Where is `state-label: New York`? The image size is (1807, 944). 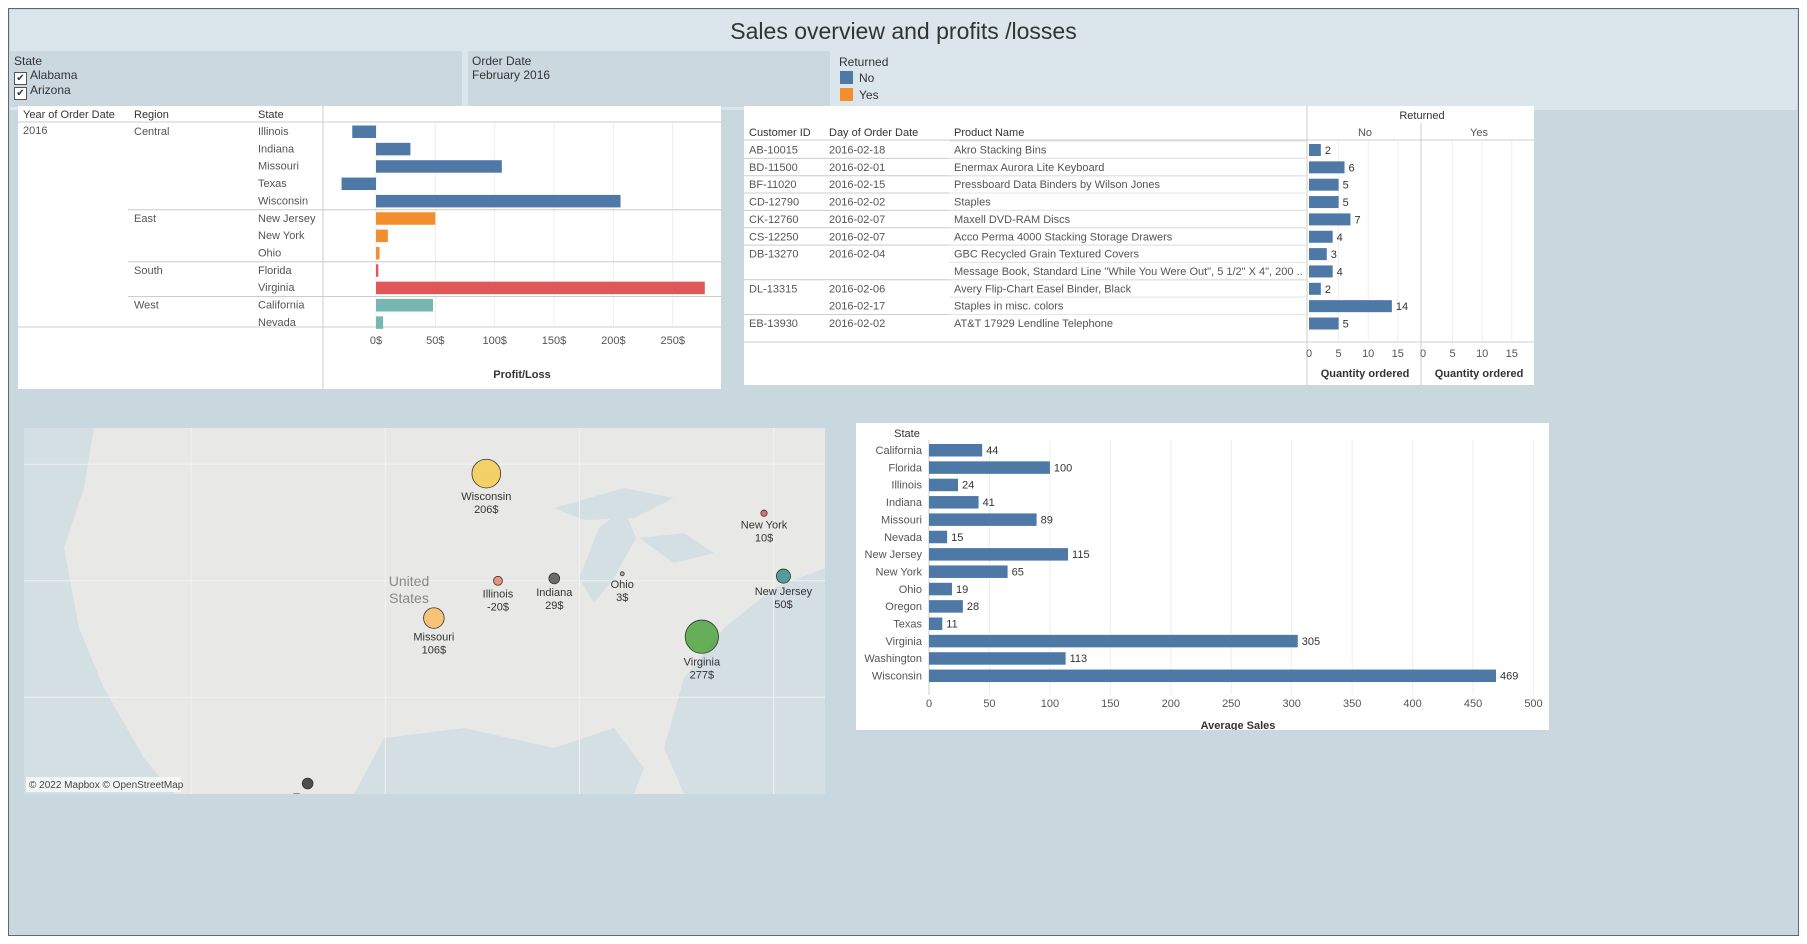 state-label: New York is located at coordinates (281, 236).